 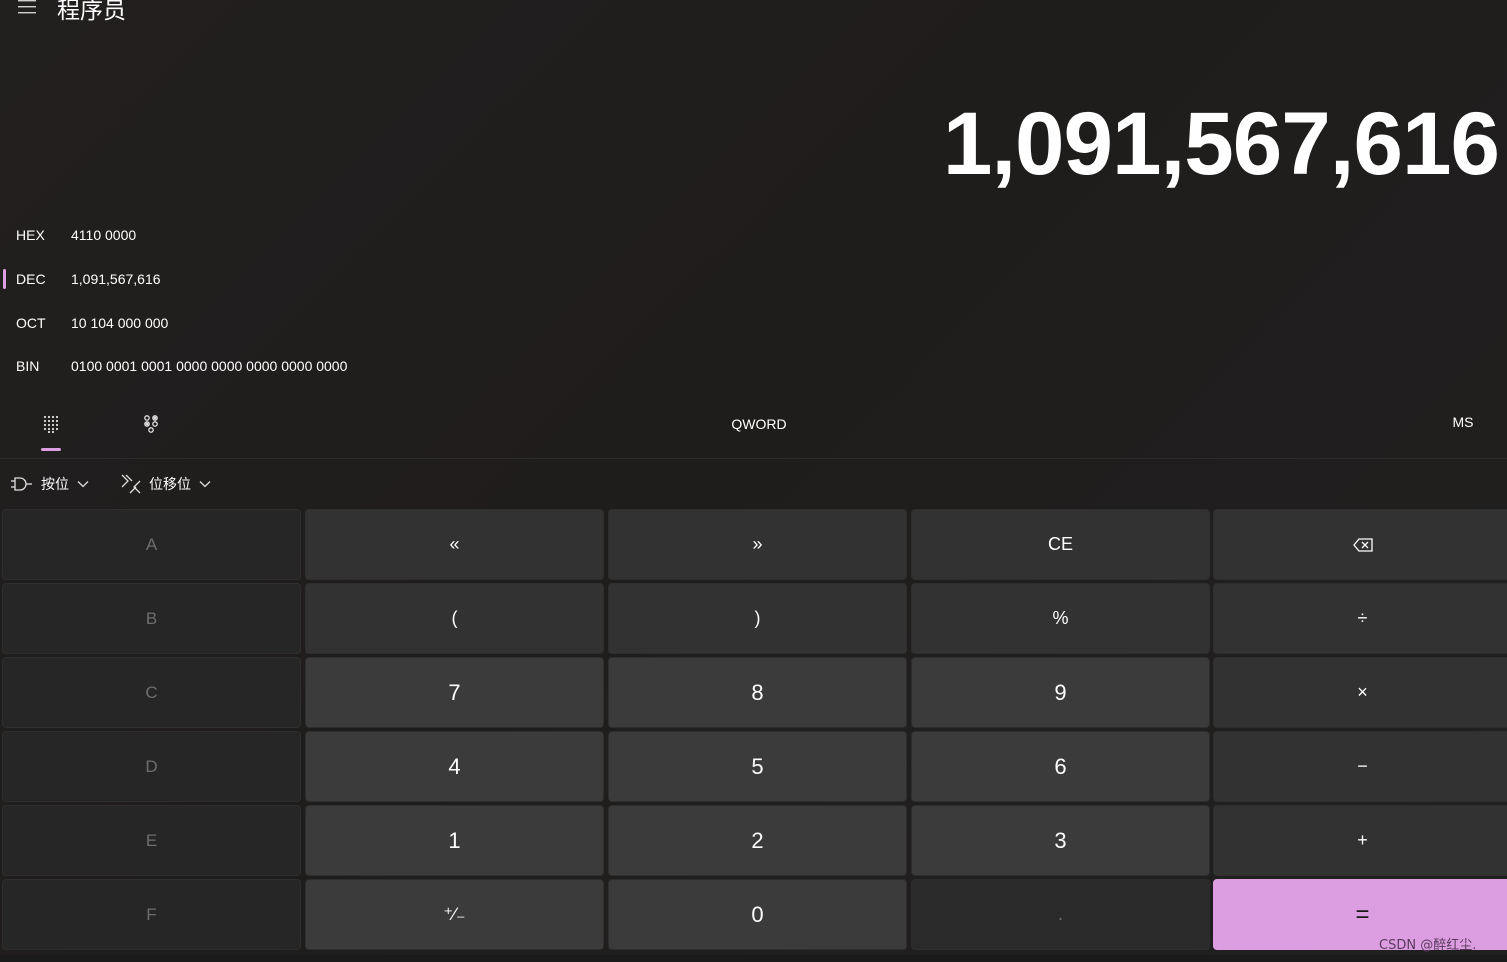 What do you see at coordinates (31, 323) in the screenshot?
I see `radix-label-oct: OCT` at bounding box center [31, 323].